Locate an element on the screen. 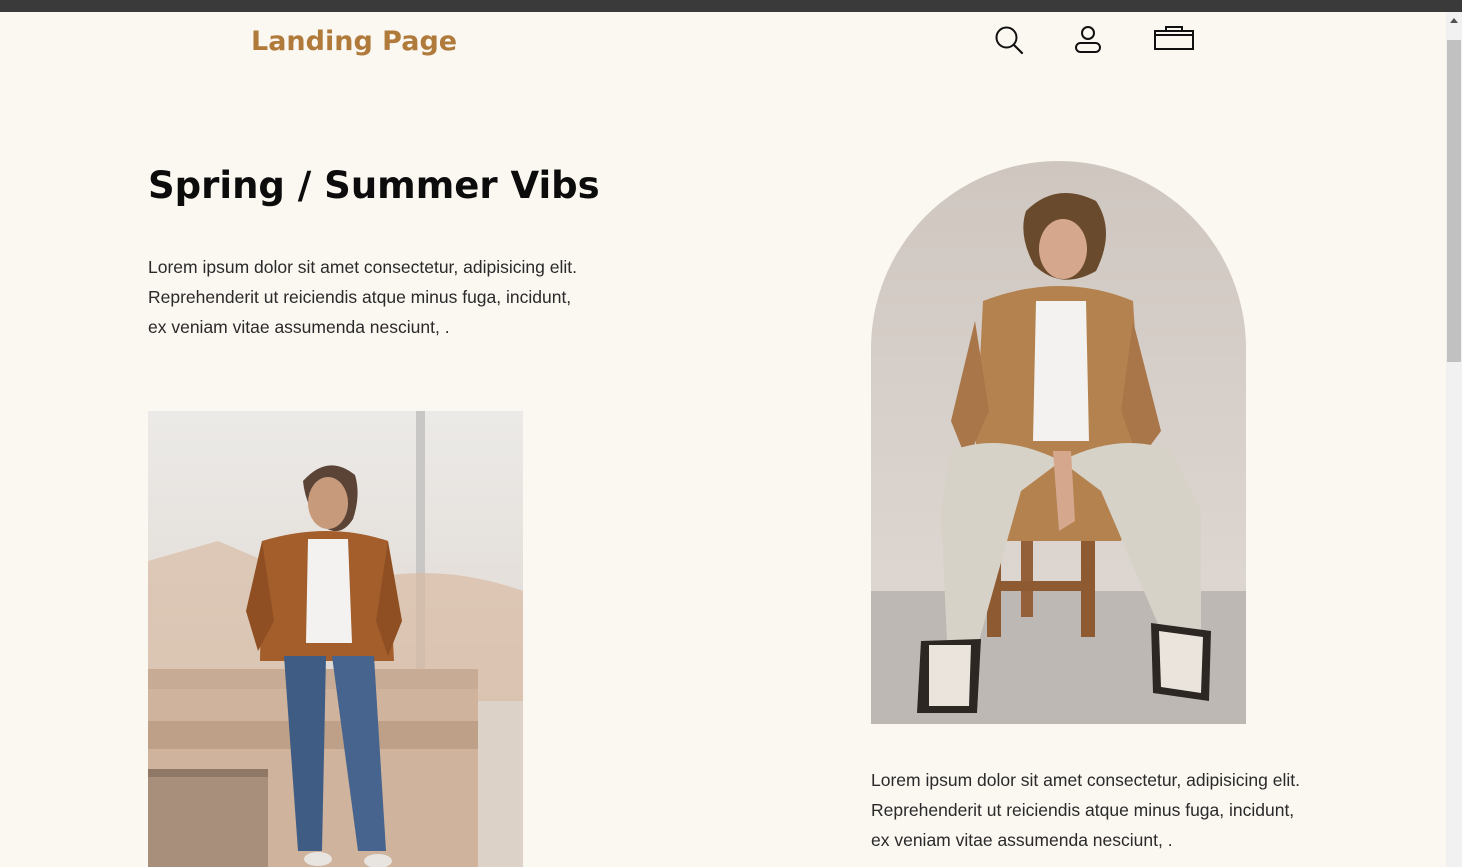 Image resolution: width=1462 pixels, height=867 pixels. search-button is located at coordinates (1009, 40).